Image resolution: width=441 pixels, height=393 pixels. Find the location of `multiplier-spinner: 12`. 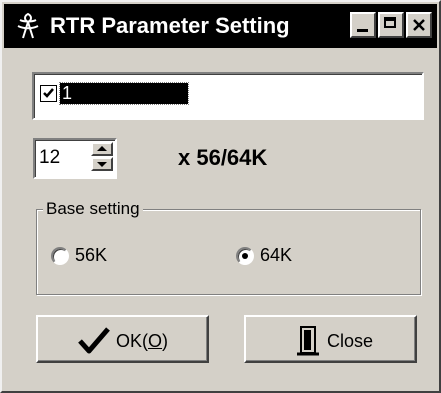

multiplier-spinner: 12 is located at coordinates (75, 158).